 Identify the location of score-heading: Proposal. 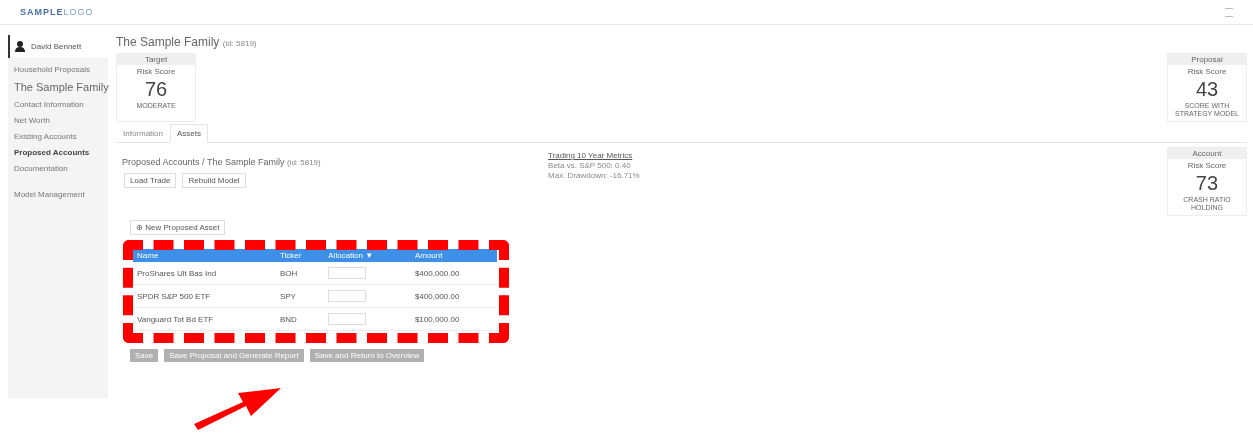
(1207, 59).